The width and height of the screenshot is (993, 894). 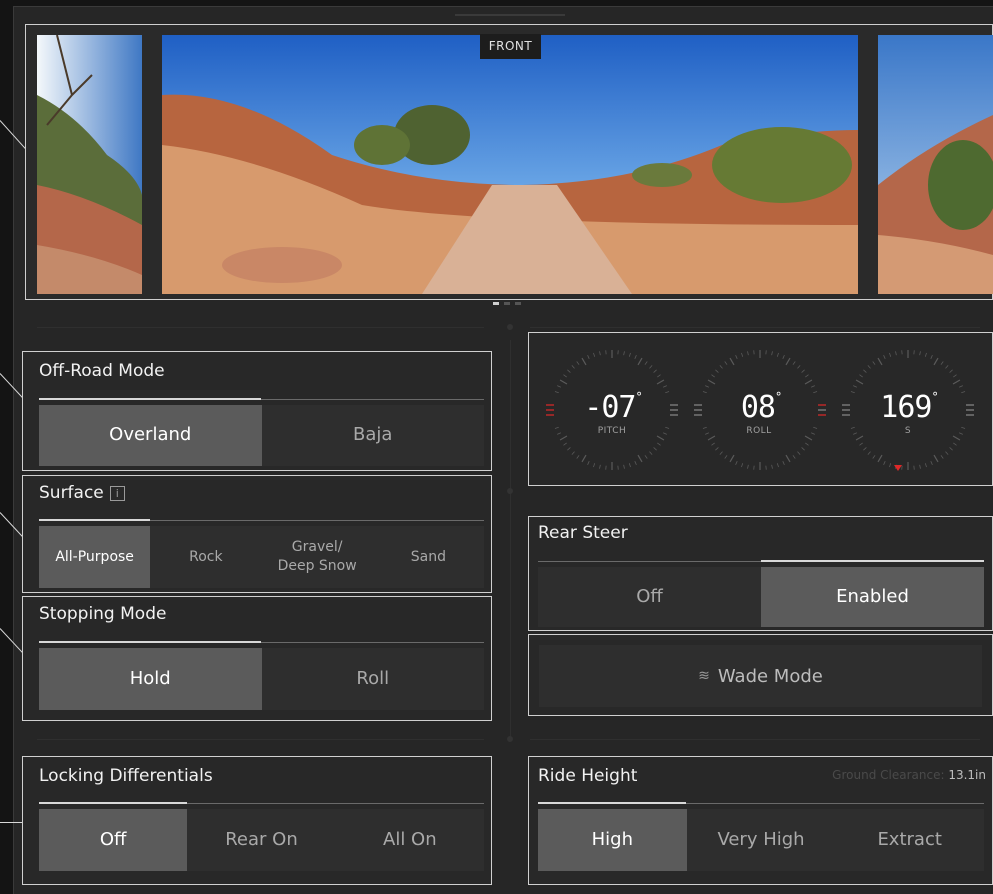 What do you see at coordinates (260, 739) in the screenshot?
I see `divider` at bounding box center [260, 739].